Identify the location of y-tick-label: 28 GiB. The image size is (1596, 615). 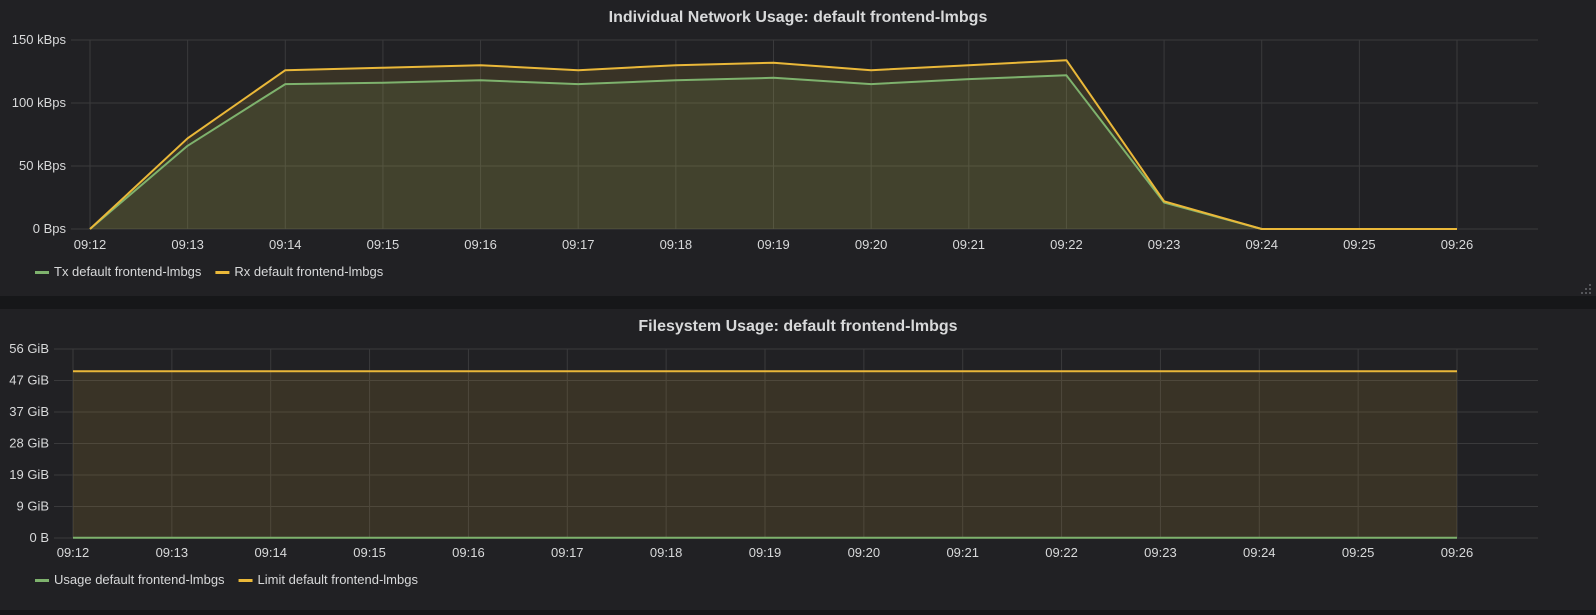
(29, 443).